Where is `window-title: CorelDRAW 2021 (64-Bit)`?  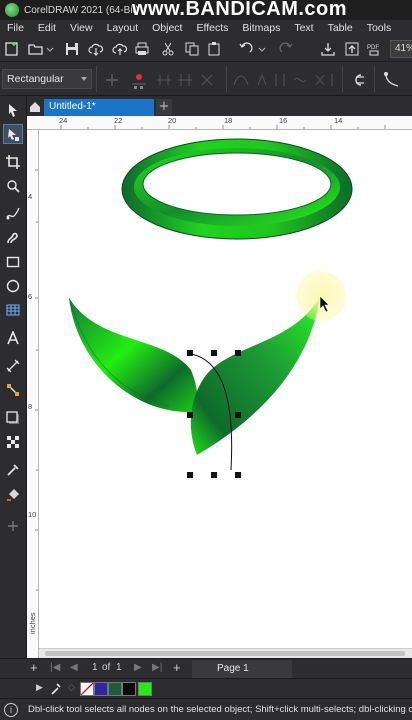
window-title: CorelDRAW 2021 (64-Bit) is located at coordinates (81, 10).